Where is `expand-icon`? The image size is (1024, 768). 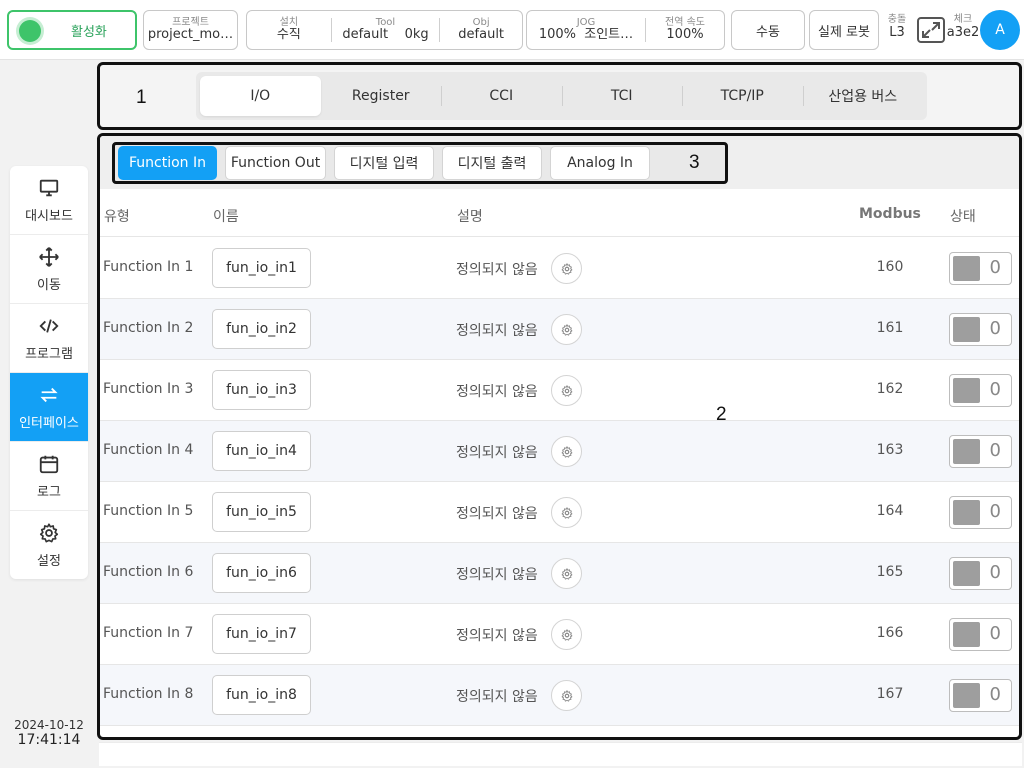 expand-icon is located at coordinates (931, 30).